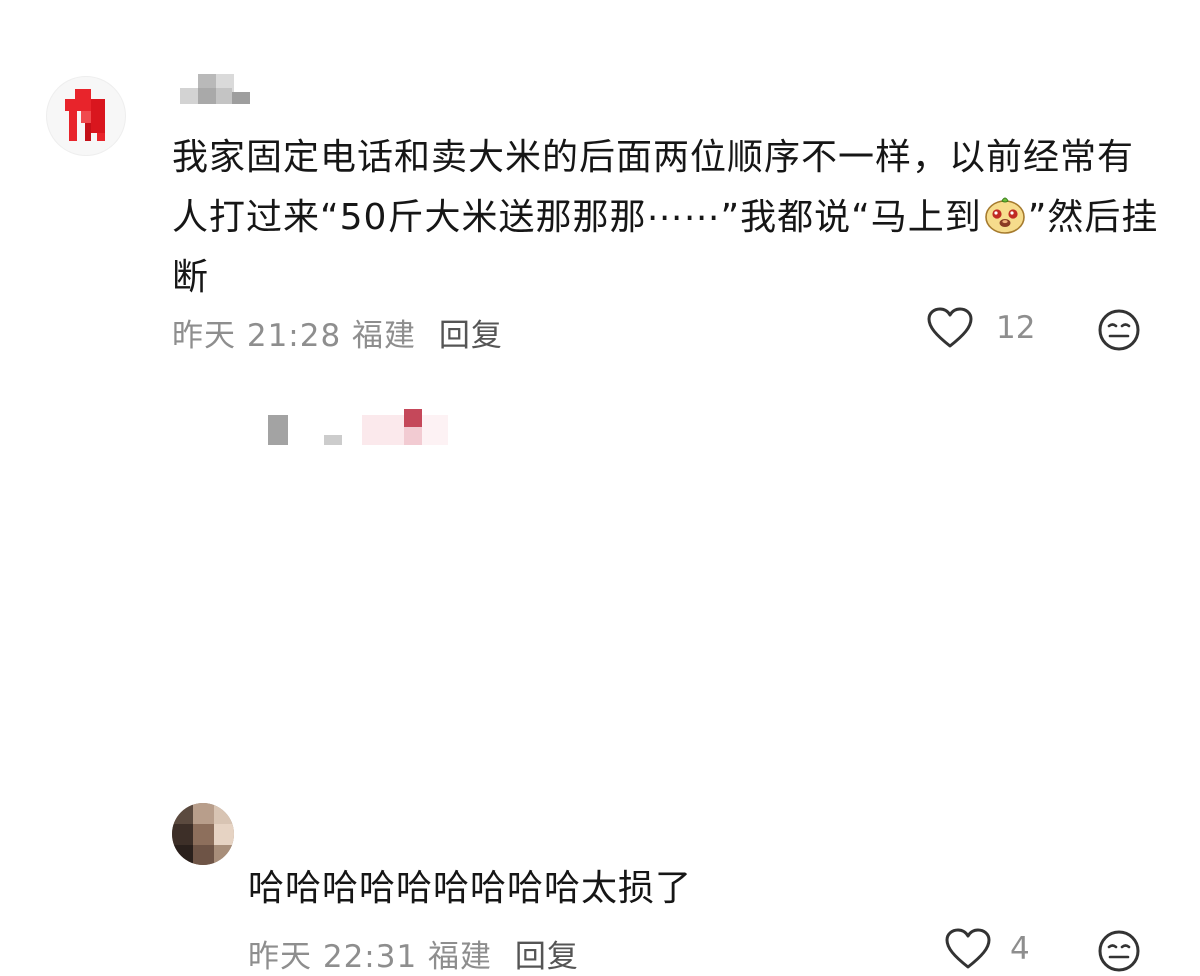 The width and height of the screenshot is (1200, 976). What do you see at coordinates (1020, 949) in the screenshot?
I see `like-count: 4` at bounding box center [1020, 949].